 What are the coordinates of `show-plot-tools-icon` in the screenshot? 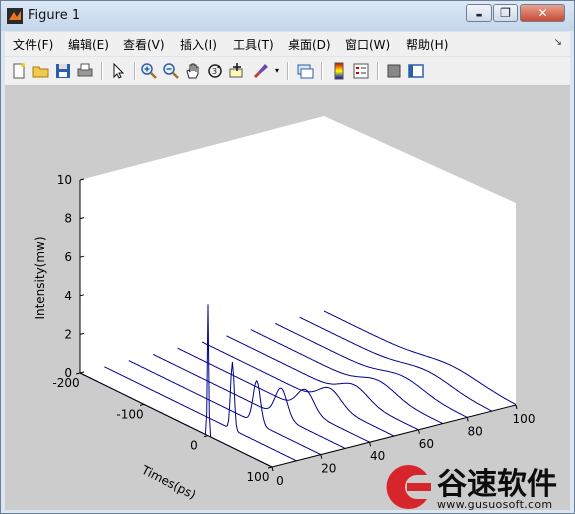 It's located at (416, 71).